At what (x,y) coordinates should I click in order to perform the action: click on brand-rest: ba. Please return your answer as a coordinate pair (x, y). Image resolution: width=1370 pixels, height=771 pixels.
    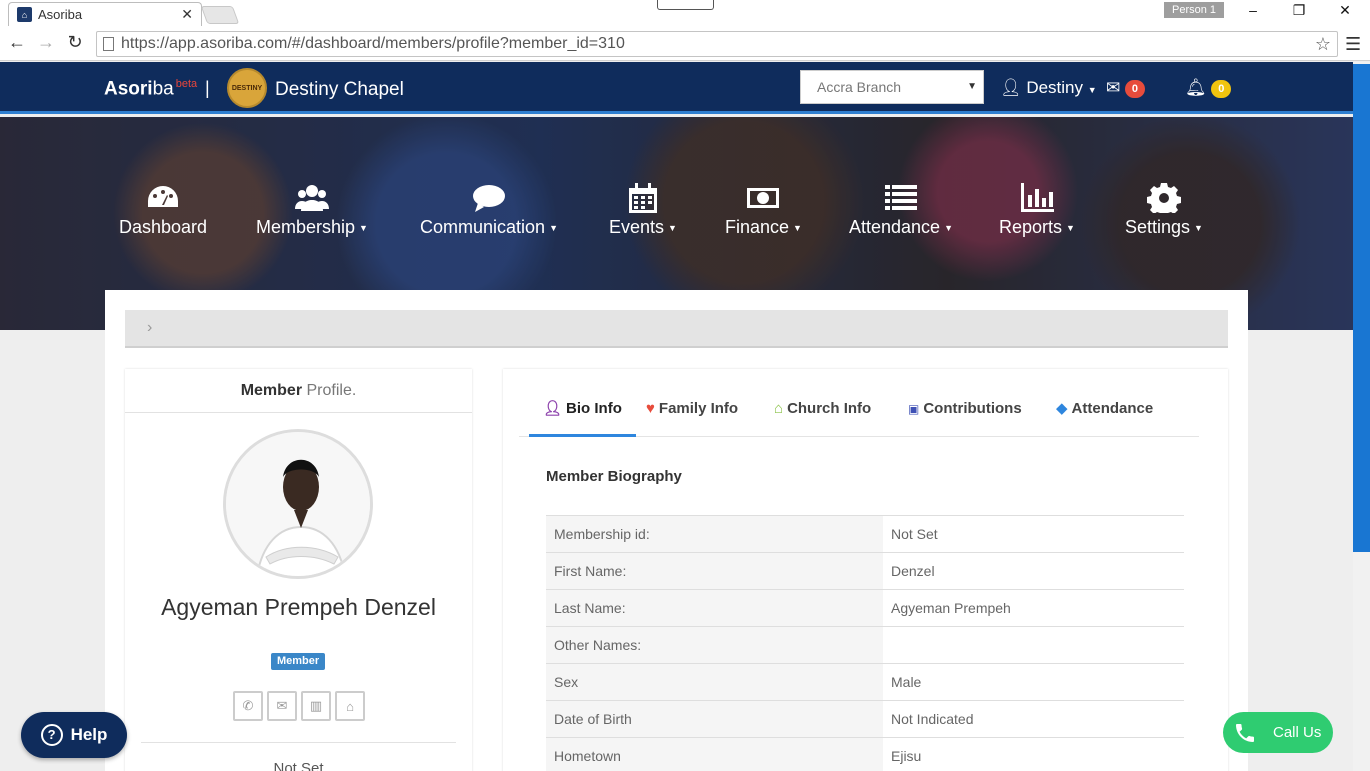
    Looking at the image, I should click on (163, 89).